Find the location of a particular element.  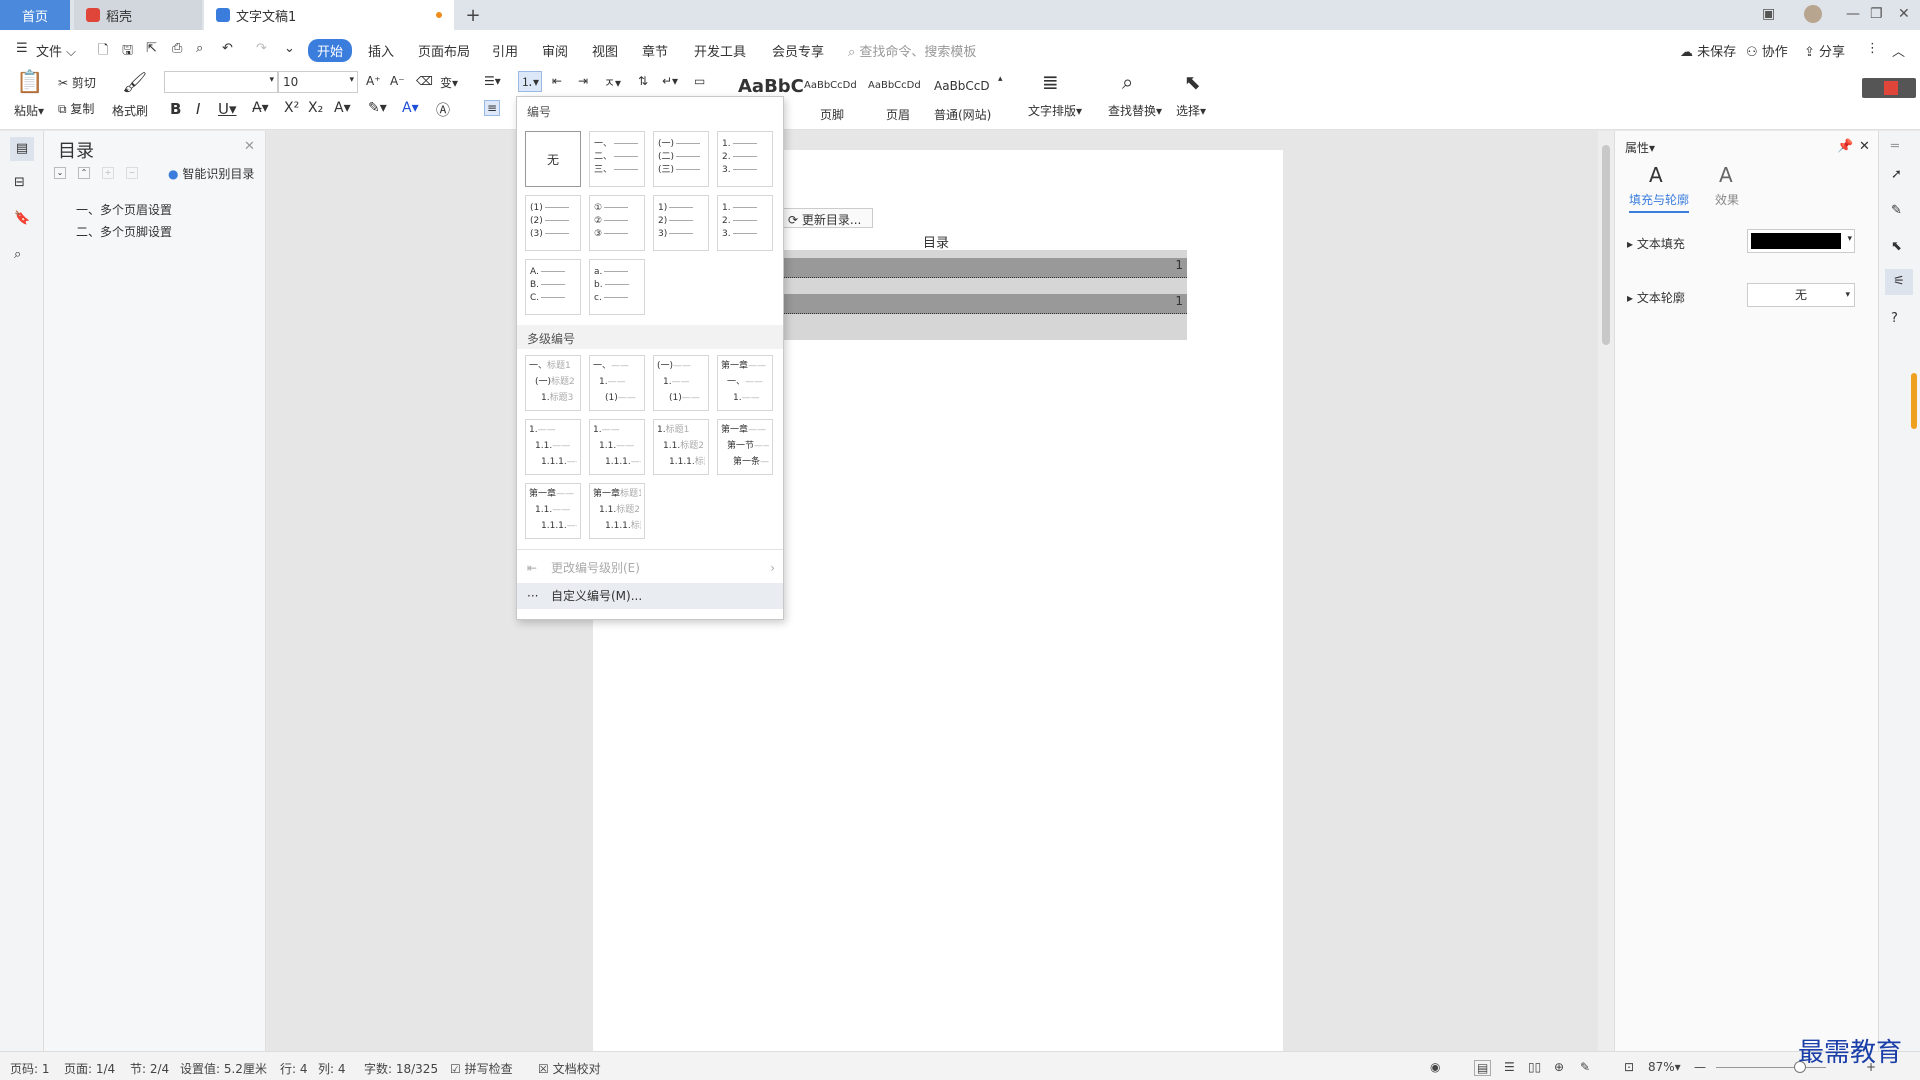

select-pointer-icon: ⬉ is located at coordinates (1192, 82).